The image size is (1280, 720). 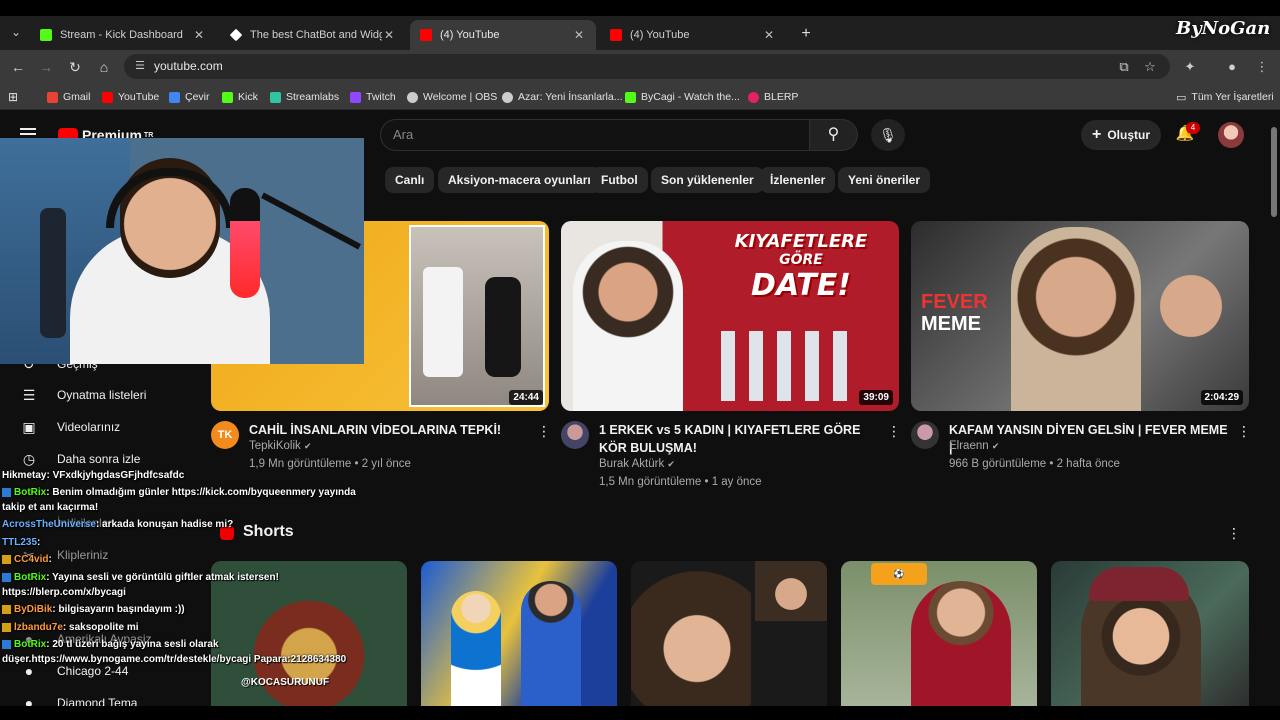 What do you see at coordinates (410, 180) in the screenshot?
I see `chip-live: Canlı` at bounding box center [410, 180].